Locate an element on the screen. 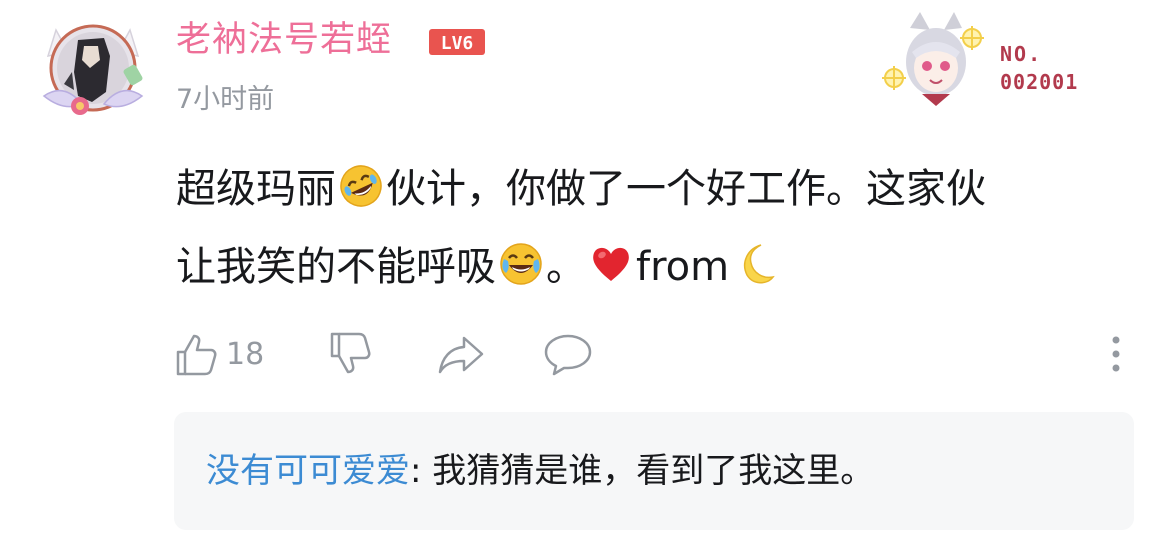  fan-card-number-label: NO. is located at coordinates (1021, 54).